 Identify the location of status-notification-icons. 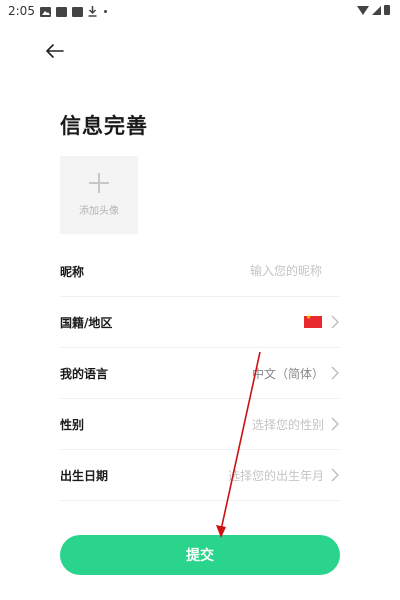
(73, 11).